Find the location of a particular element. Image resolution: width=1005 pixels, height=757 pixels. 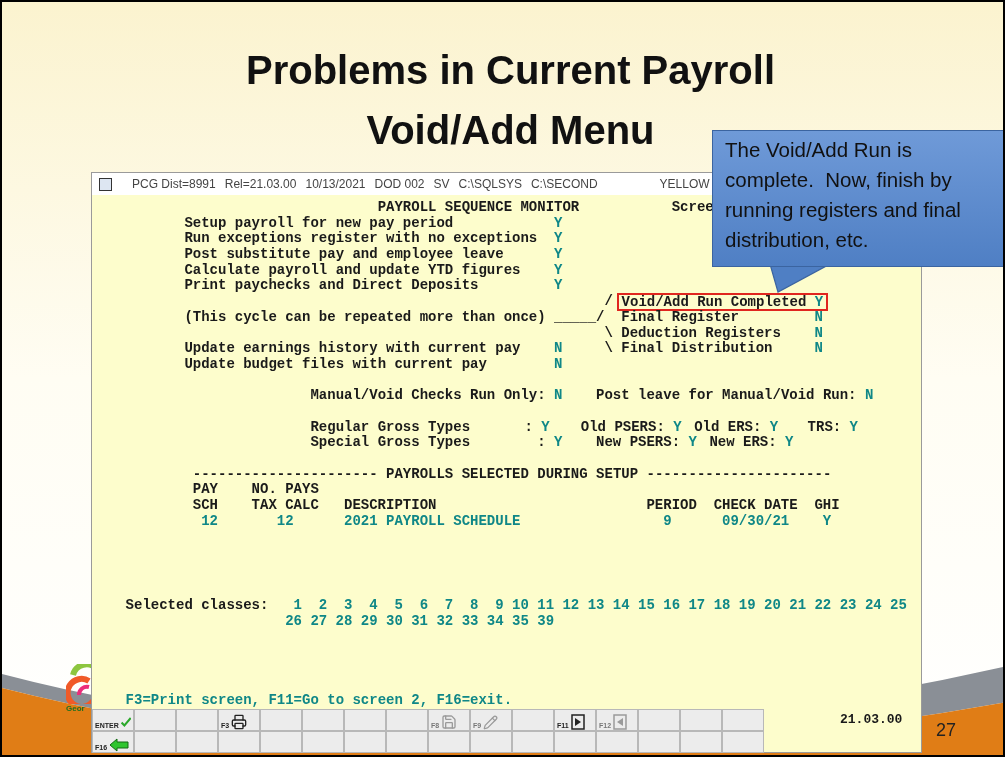

class-number: 8 is located at coordinates (474, 605).